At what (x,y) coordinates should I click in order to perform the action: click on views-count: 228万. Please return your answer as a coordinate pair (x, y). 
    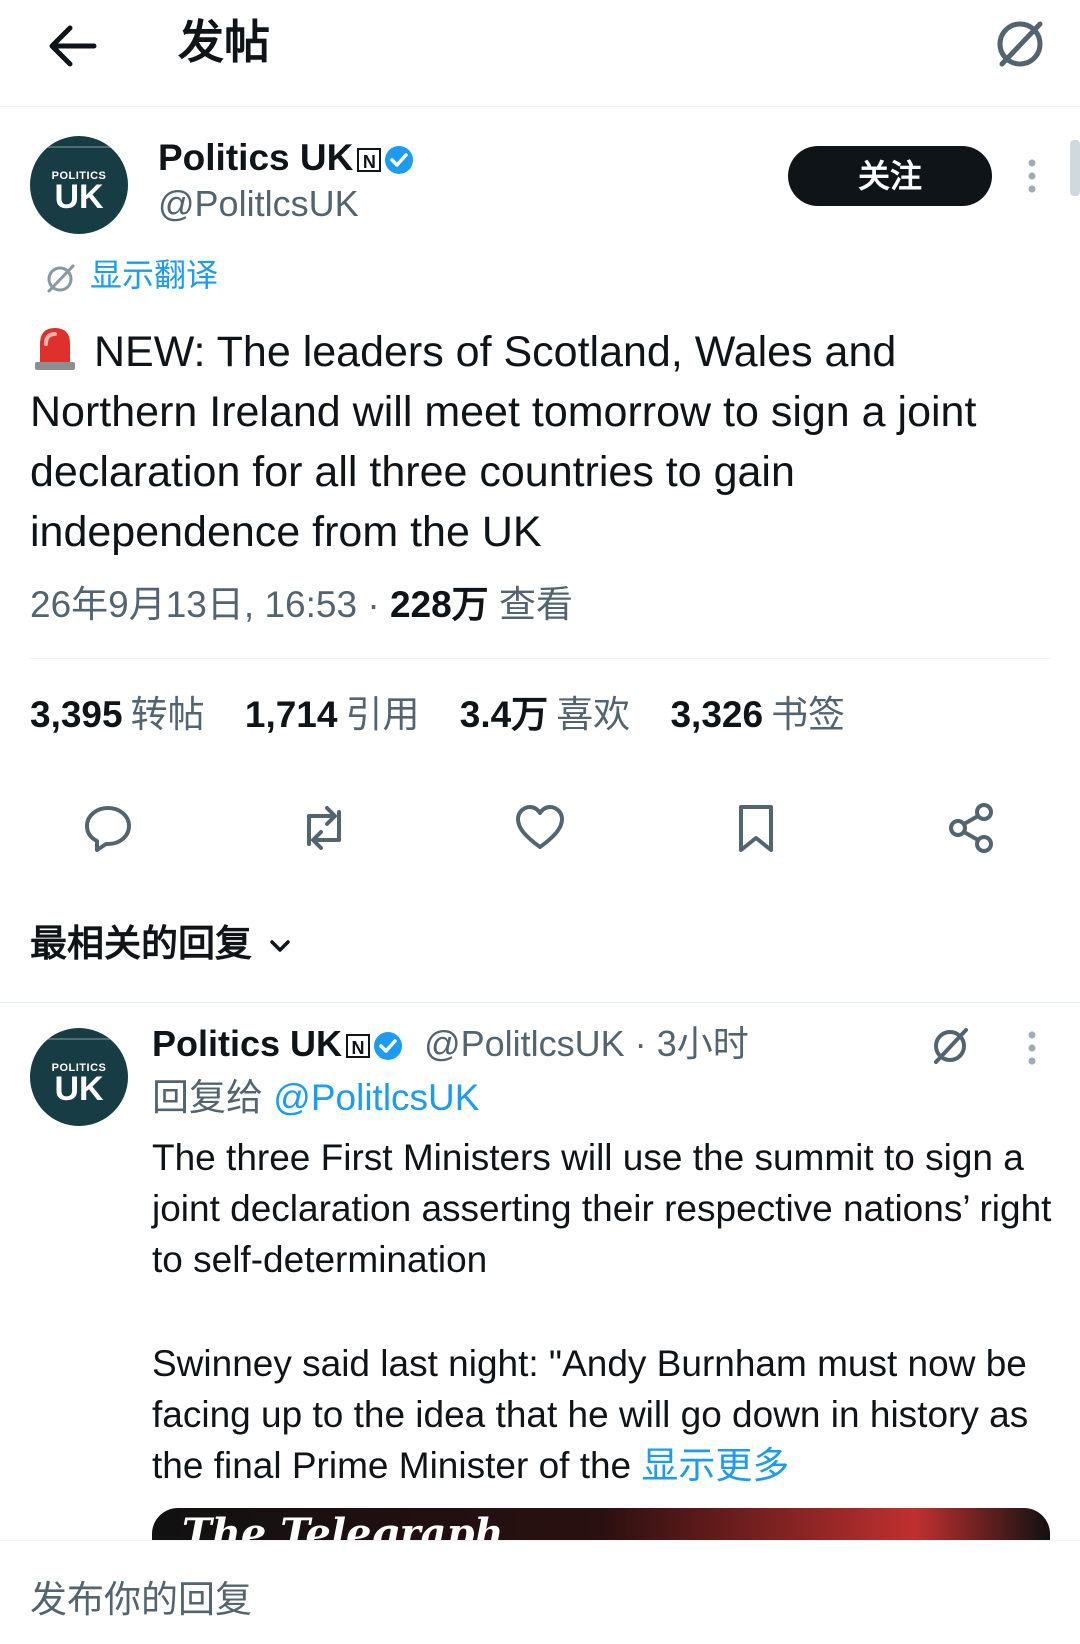
    Looking at the image, I should click on (439, 604).